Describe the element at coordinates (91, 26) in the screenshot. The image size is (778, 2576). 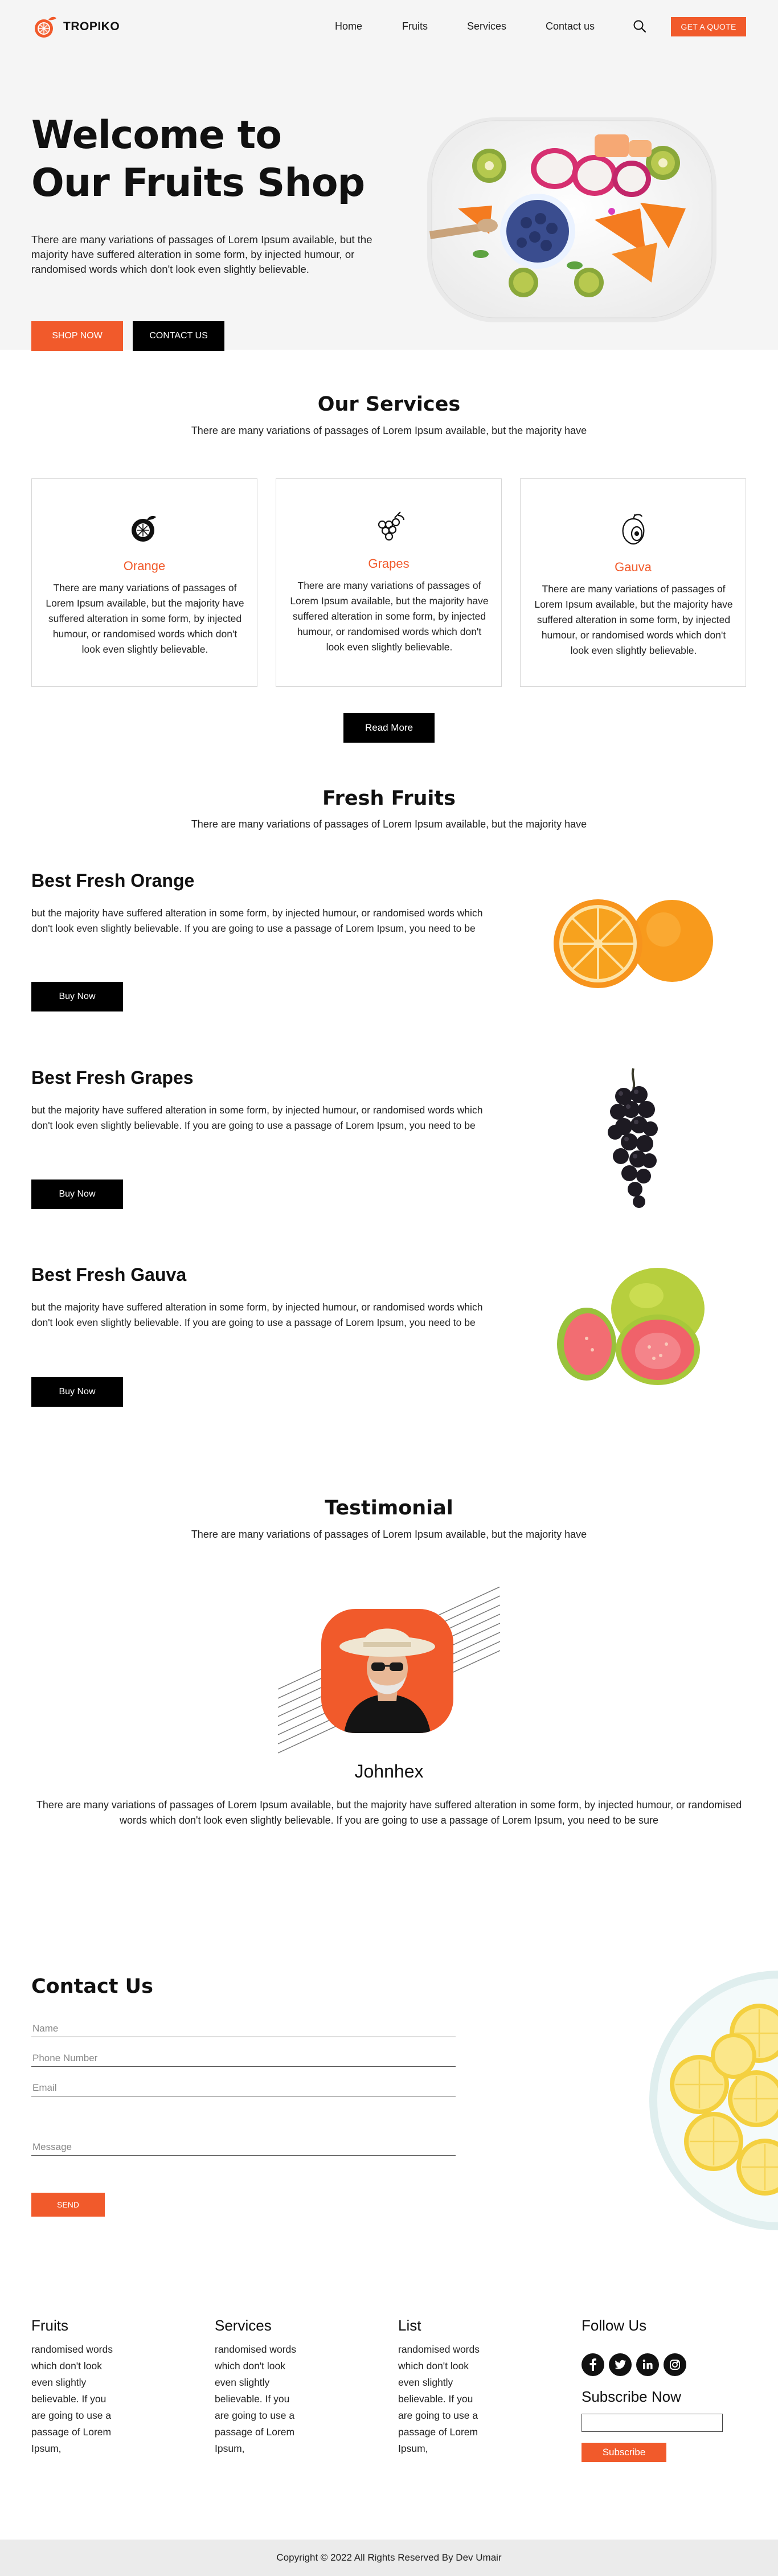
I see `logo-text: TROPIKO` at that location.